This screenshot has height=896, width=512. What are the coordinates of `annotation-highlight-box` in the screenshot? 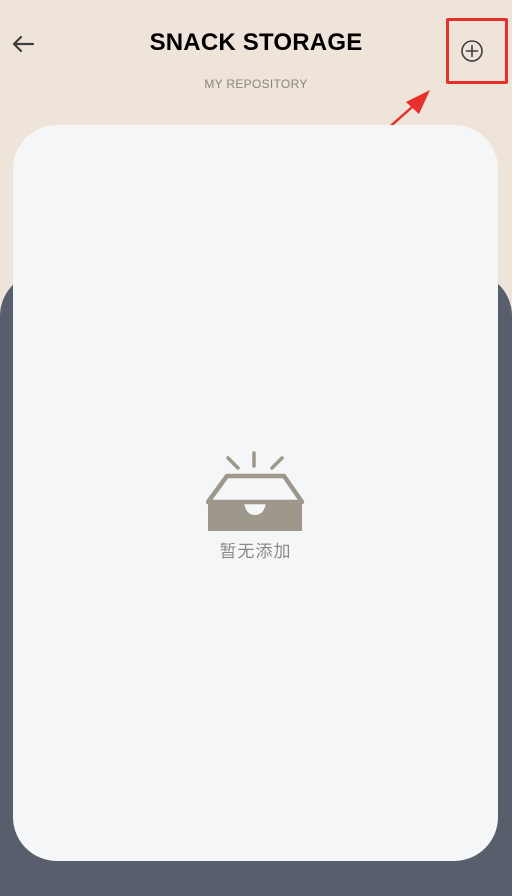 It's located at (477, 51).